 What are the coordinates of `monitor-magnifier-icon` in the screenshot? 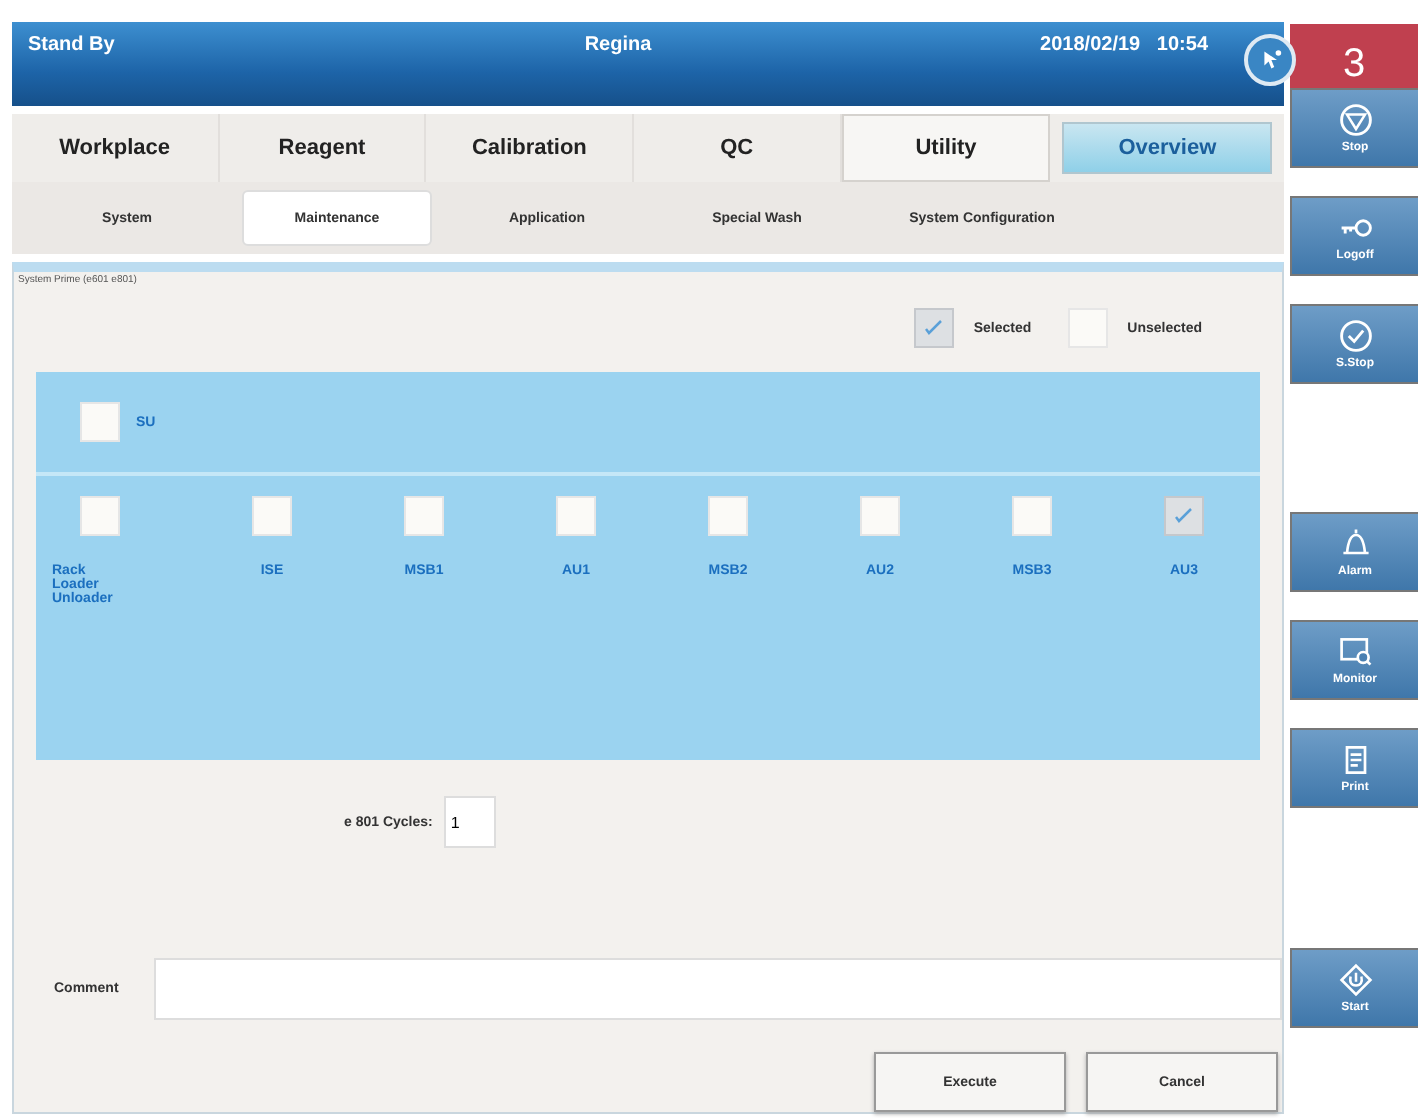 It's located at (1355, 652).